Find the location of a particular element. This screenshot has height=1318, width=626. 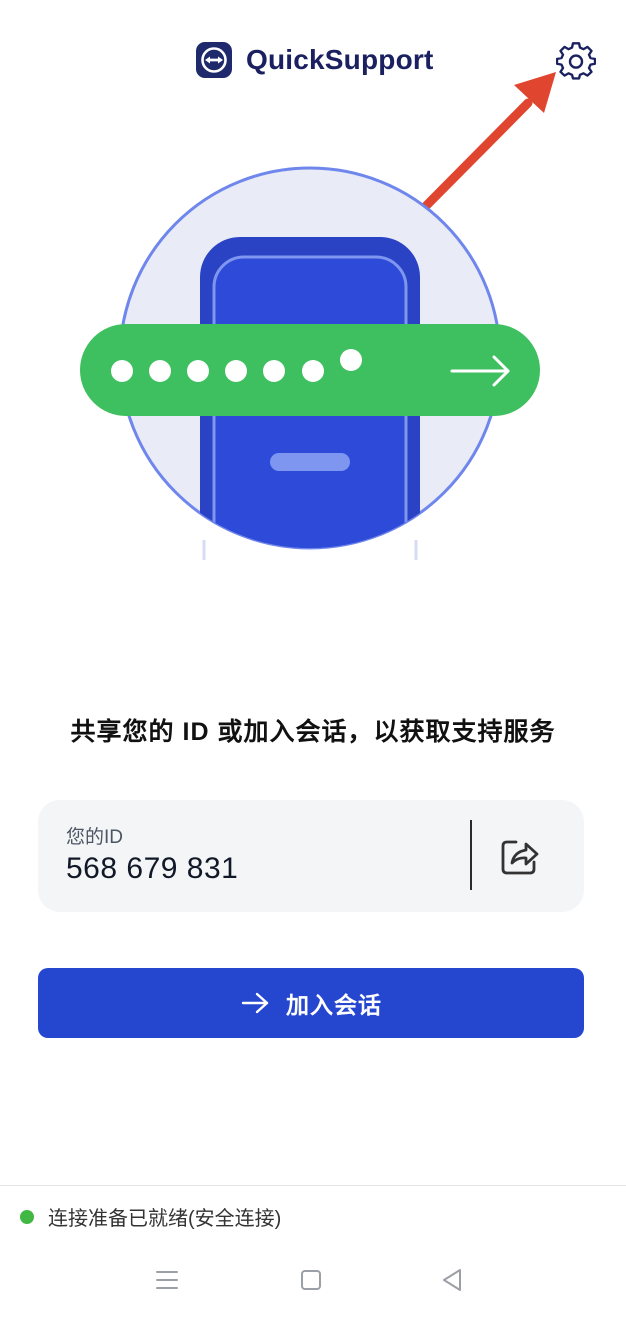

divider is located at coordinates (471, 855).